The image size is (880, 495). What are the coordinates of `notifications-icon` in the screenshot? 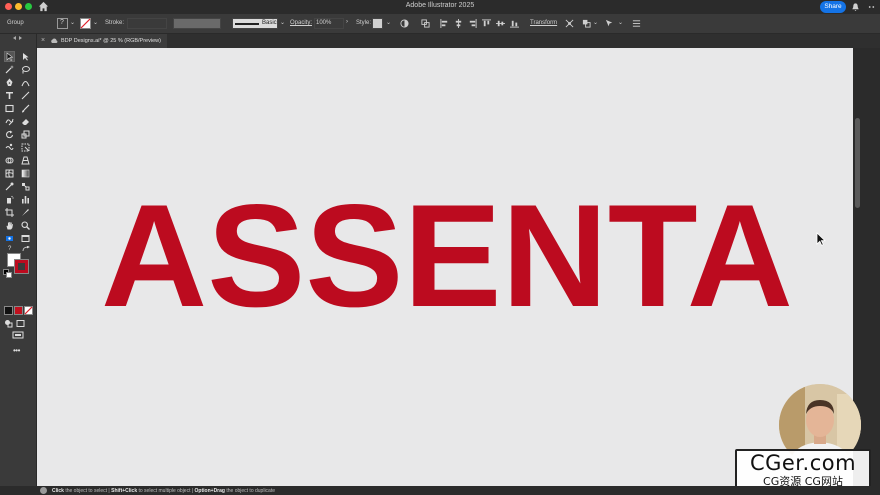 It's located at (855, 7).